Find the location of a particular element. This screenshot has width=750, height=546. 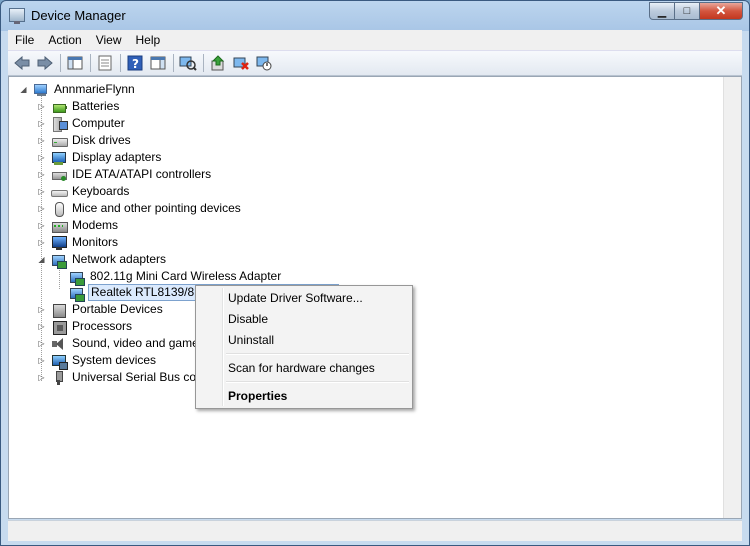

usb-icon is located at coordinates (59, 378).